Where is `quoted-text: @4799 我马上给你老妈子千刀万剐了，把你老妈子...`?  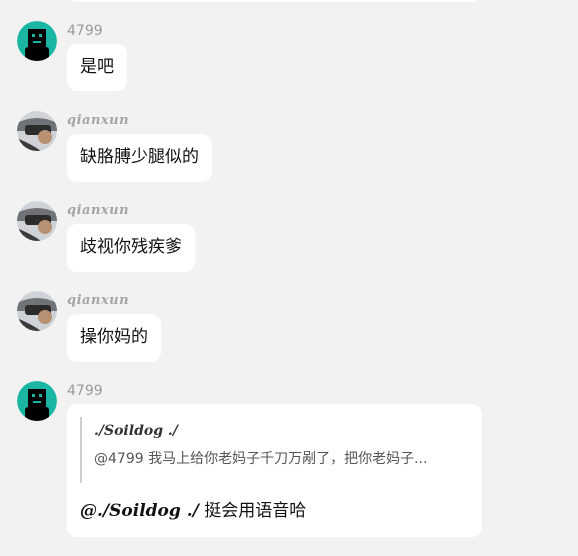 quoted-text: @4799 我马上给你老妈子千刀万剐了，把你老妈子... is located at coordinates (261, 459).